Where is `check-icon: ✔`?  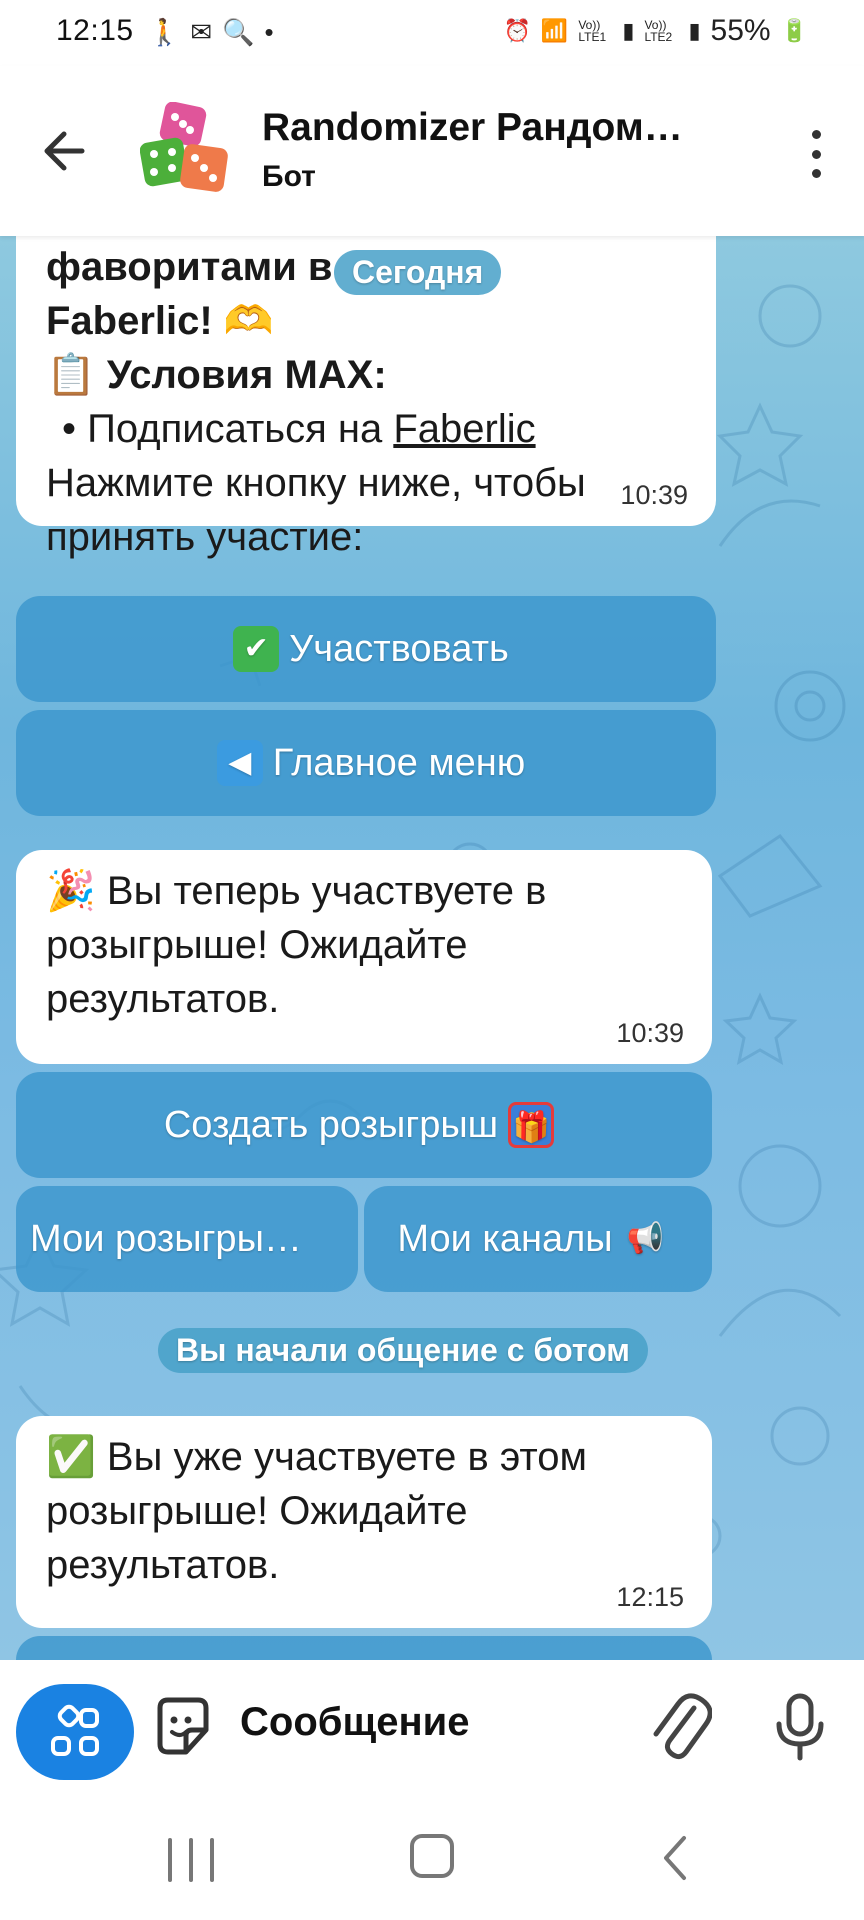 check-icon: ✔ is located at coordinates (256, 649).